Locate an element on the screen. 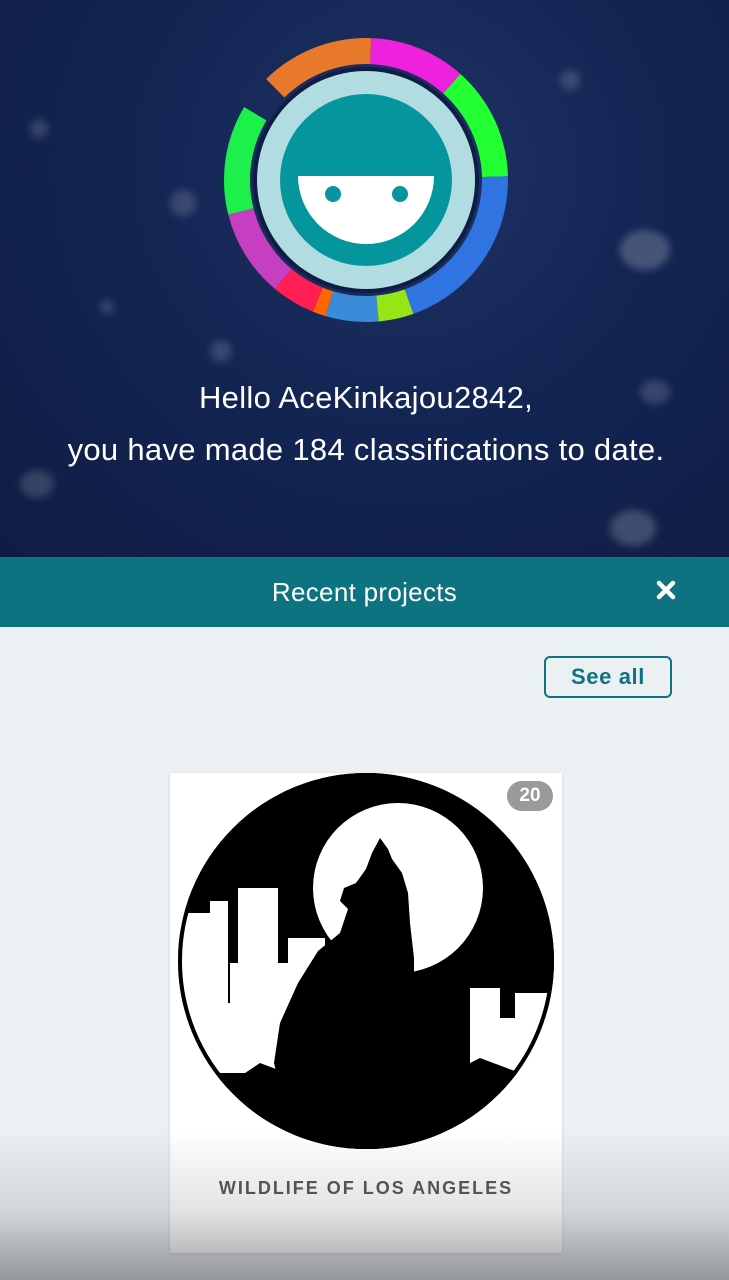 This screenshot has width=729, height=1280. close-icon is located at coordinates (666, 590).